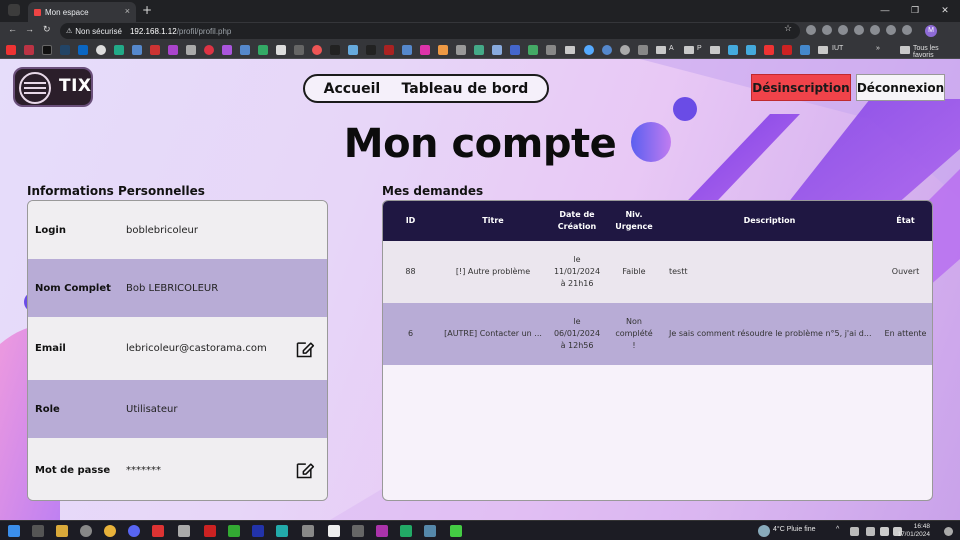 This screenshot has height=540, width=960. What do you see at coordinates (465, 89) in the screenshot?
I see `nav-dashboard-link: Tableau de bord` at bounding box center [465, 89].